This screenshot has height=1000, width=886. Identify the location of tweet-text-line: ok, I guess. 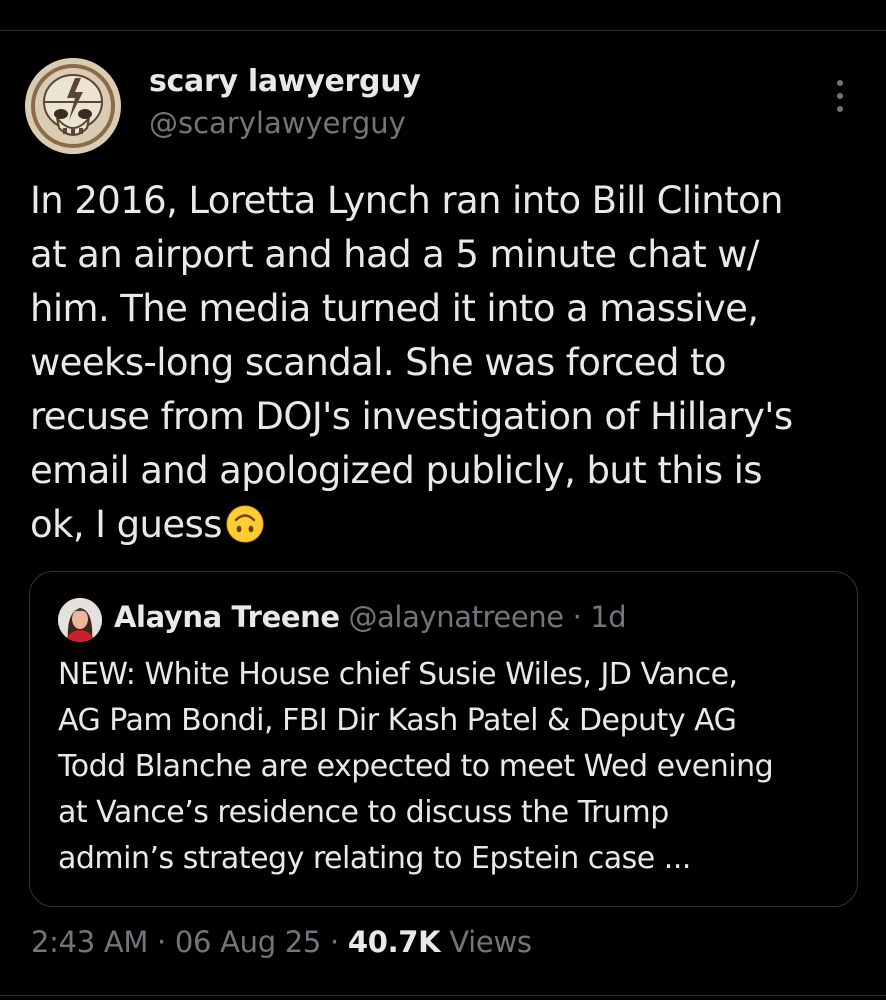
(126, 524).